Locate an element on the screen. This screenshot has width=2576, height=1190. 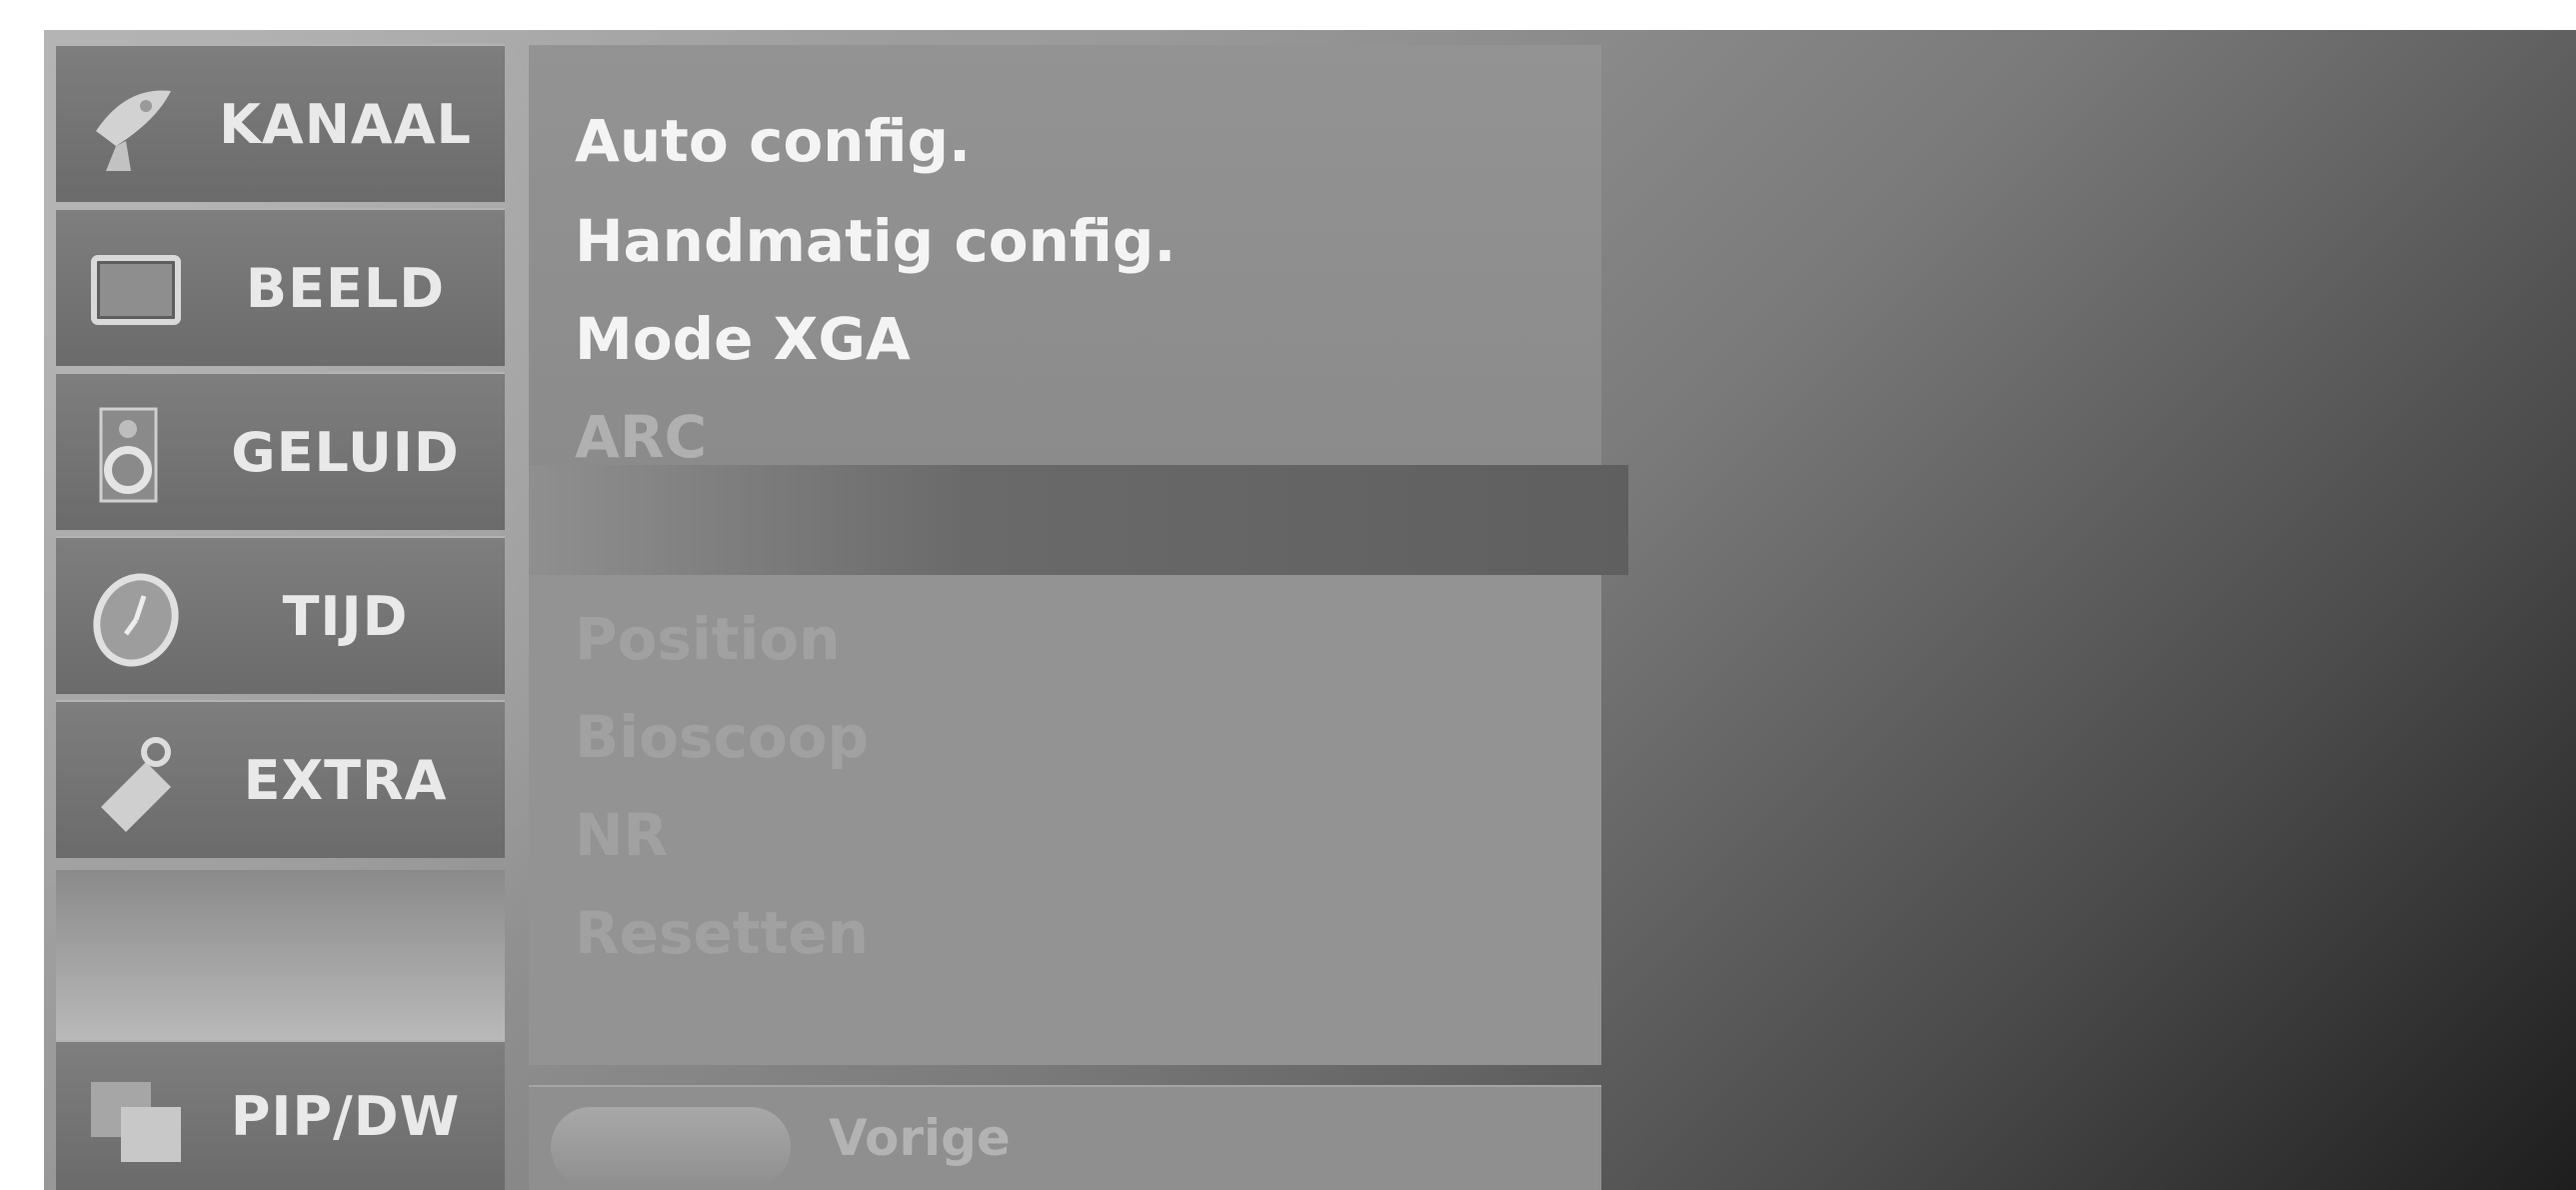
menu-item-arc: ARC is located at coordinates (641, 437).